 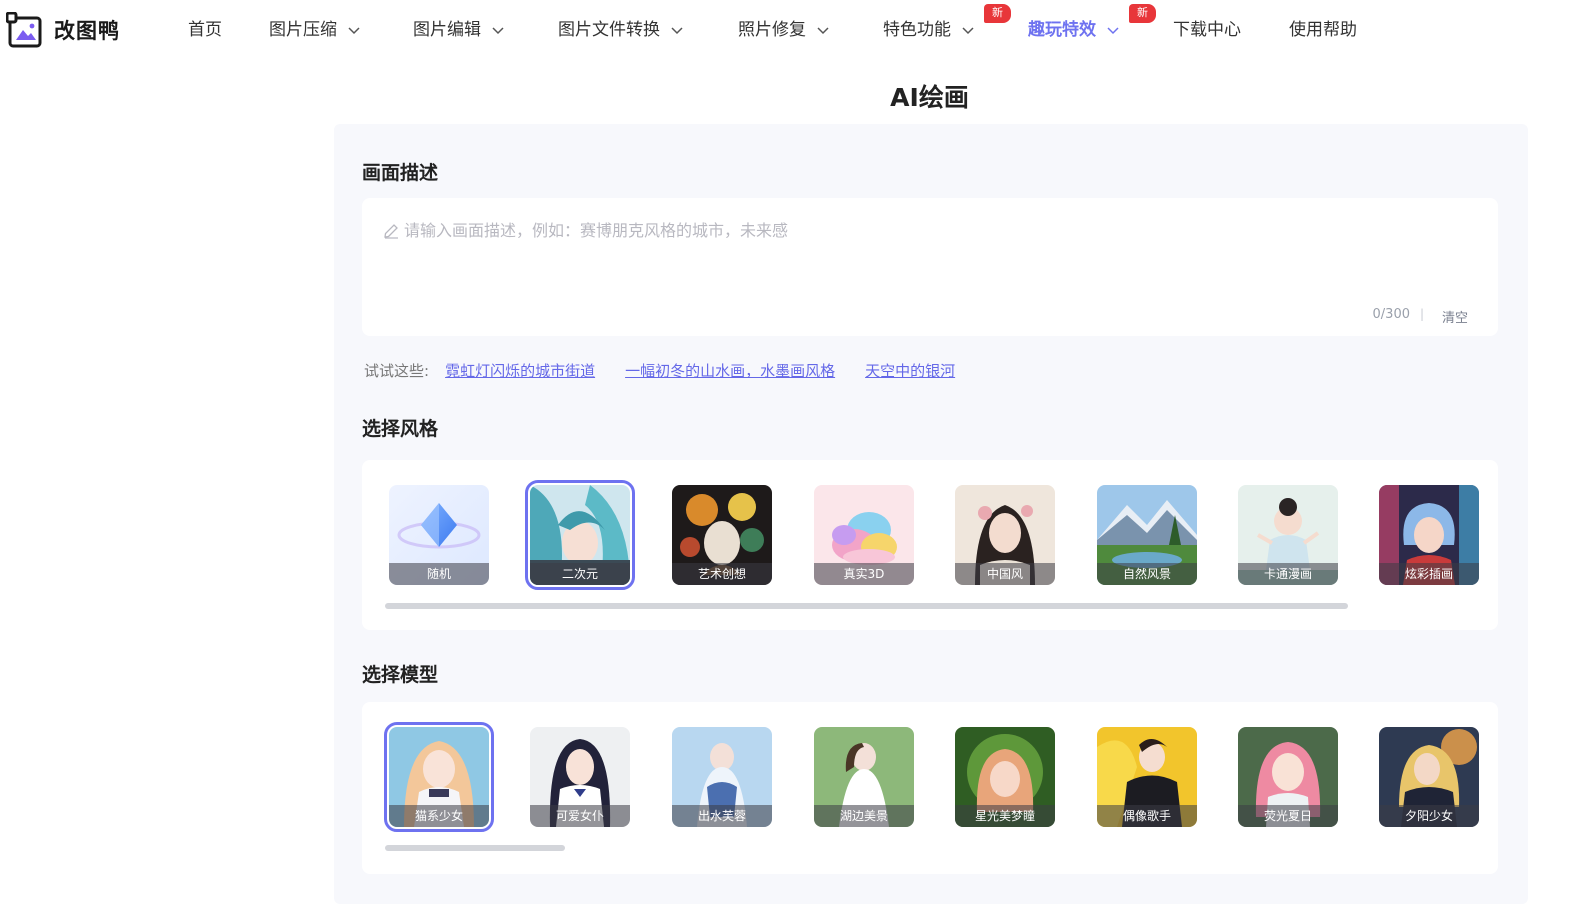 What do you see at coordinates (1147, 816) in the screenshot?
I see `thumb-label: 偶像歌手` at bounding box center [1147, 816].